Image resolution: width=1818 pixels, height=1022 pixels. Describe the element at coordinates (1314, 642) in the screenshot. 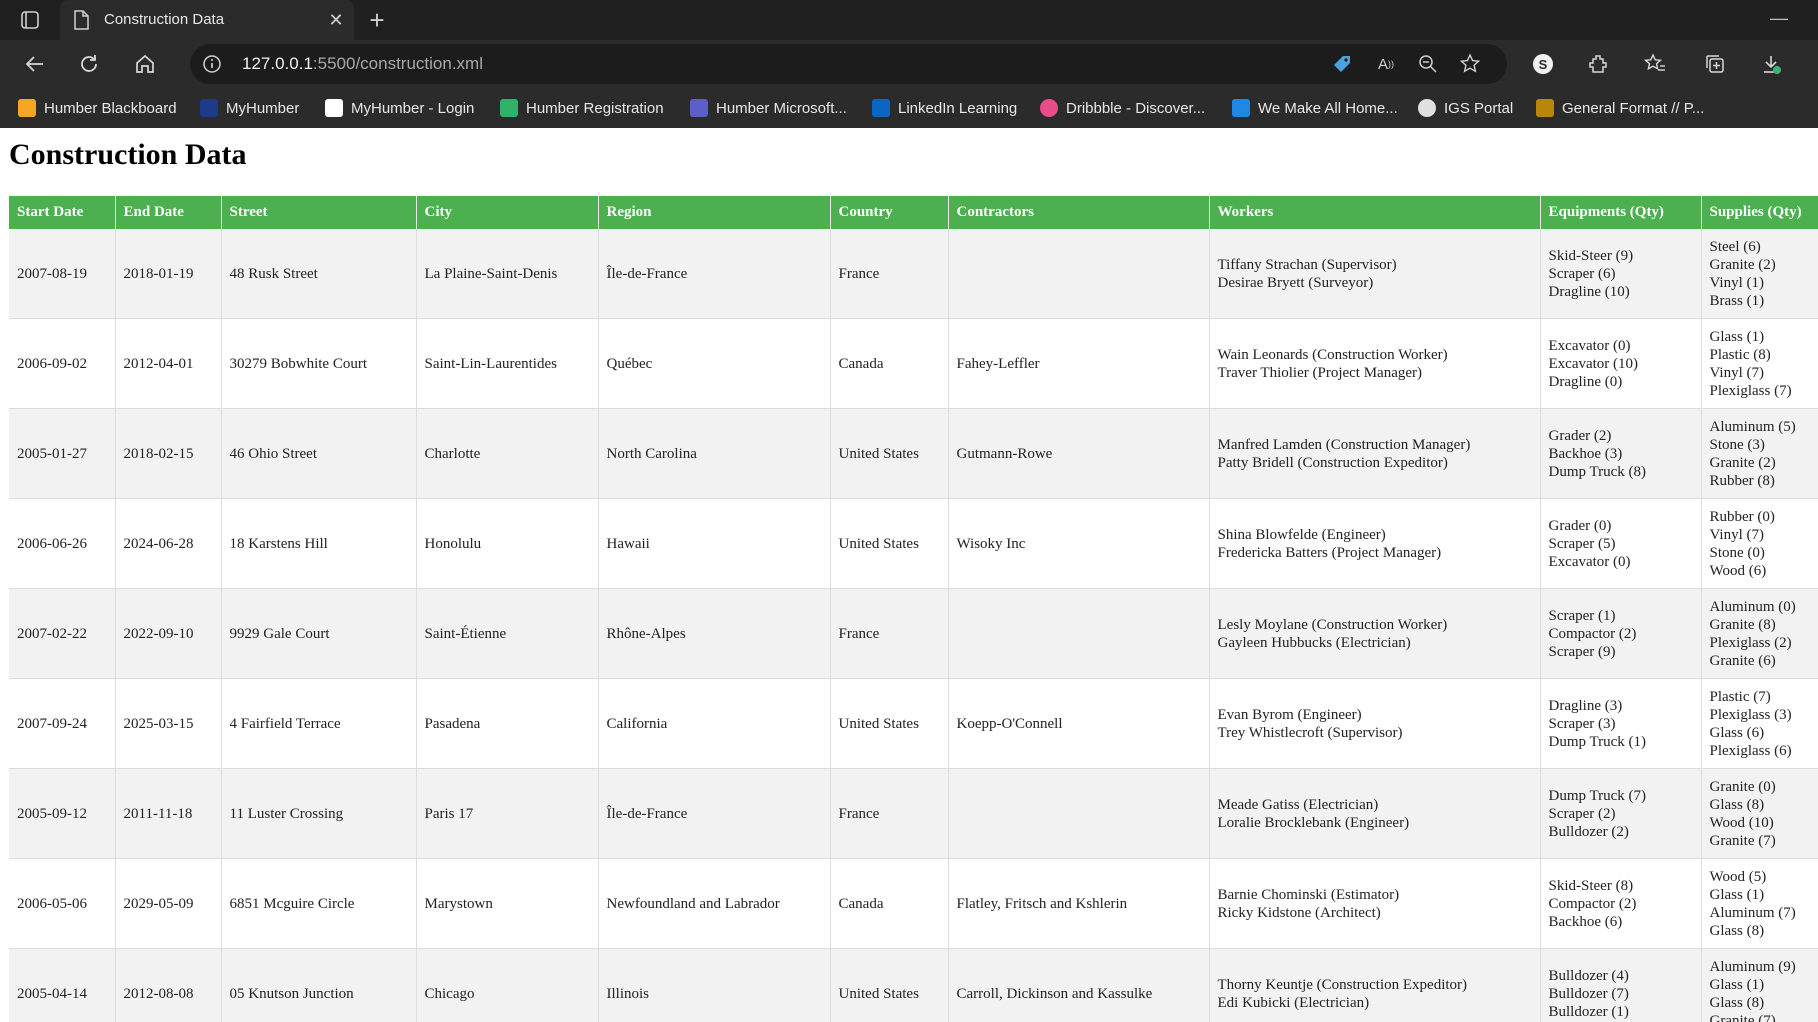

I see `workers-item: Gayleen Hubbucks (Electrician)` at that location.